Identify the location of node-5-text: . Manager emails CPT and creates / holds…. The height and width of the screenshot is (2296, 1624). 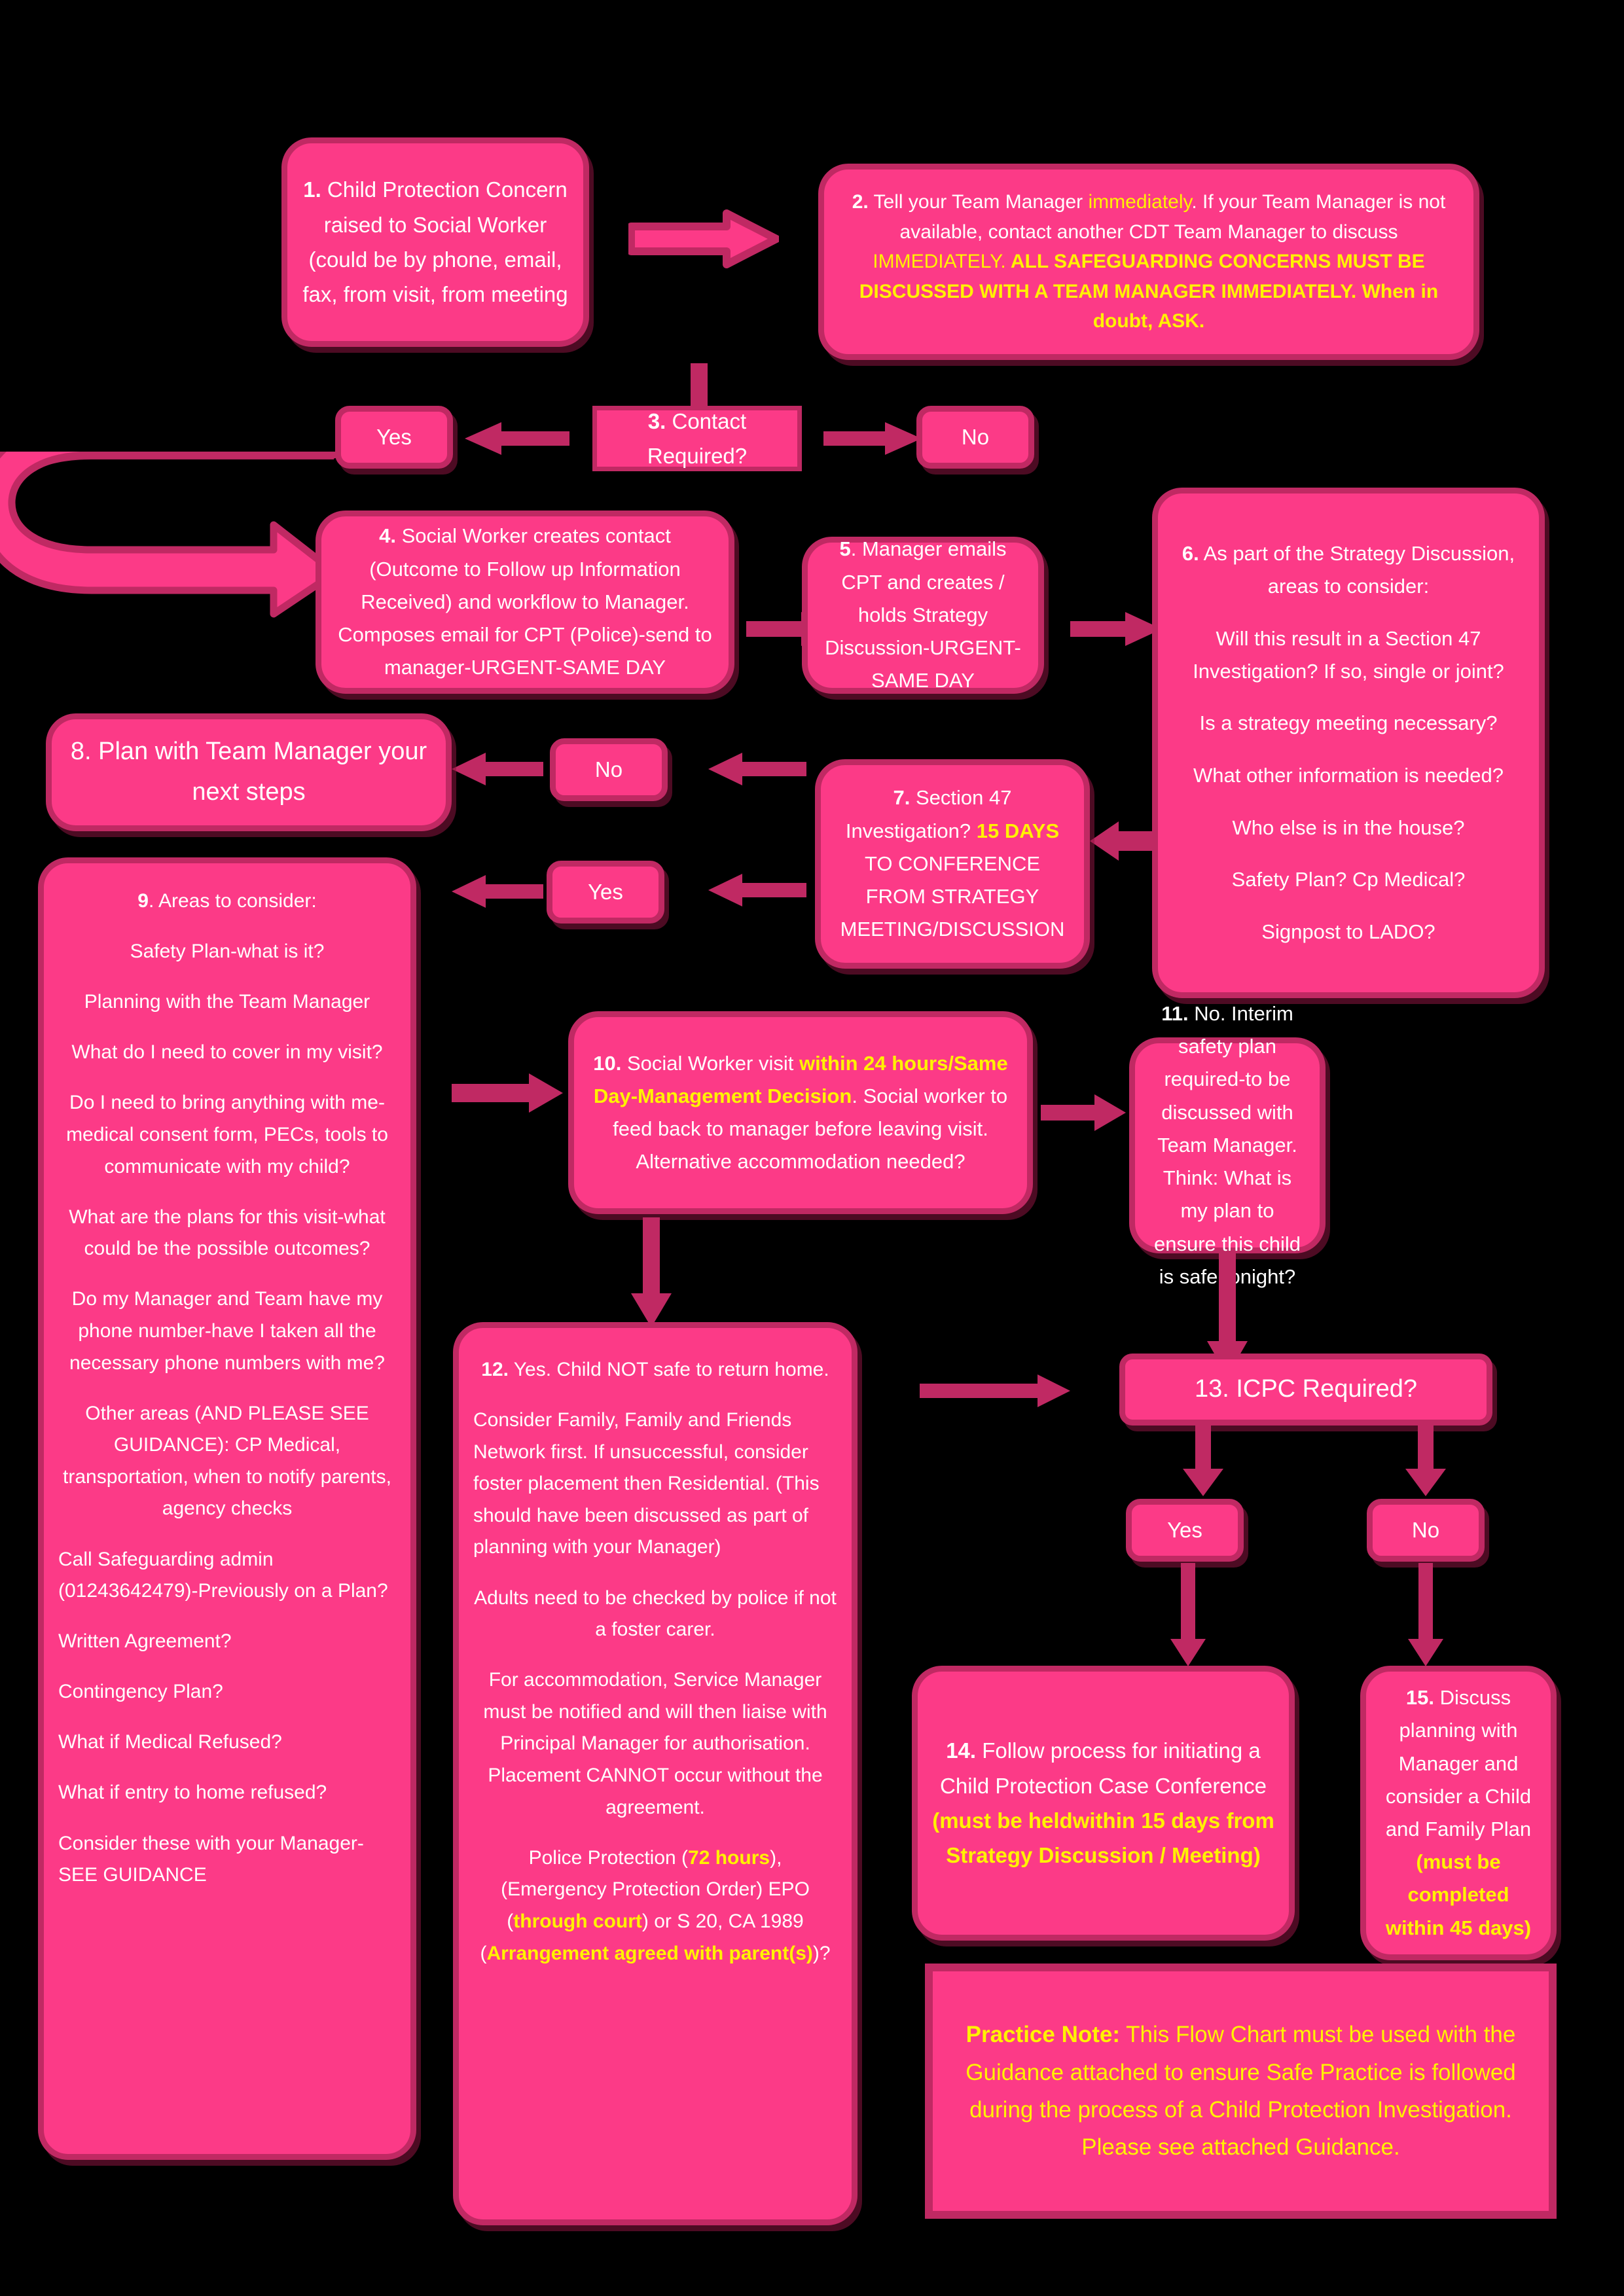
(923, 614).